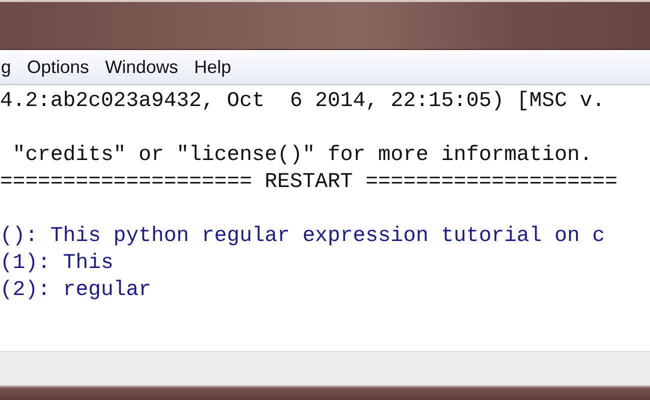 The width and height of the screenshot is (650, 400). Describe the element at coordinates (76, 291) in the screenshot. I see `program-output-line: (2): regular` at that location.